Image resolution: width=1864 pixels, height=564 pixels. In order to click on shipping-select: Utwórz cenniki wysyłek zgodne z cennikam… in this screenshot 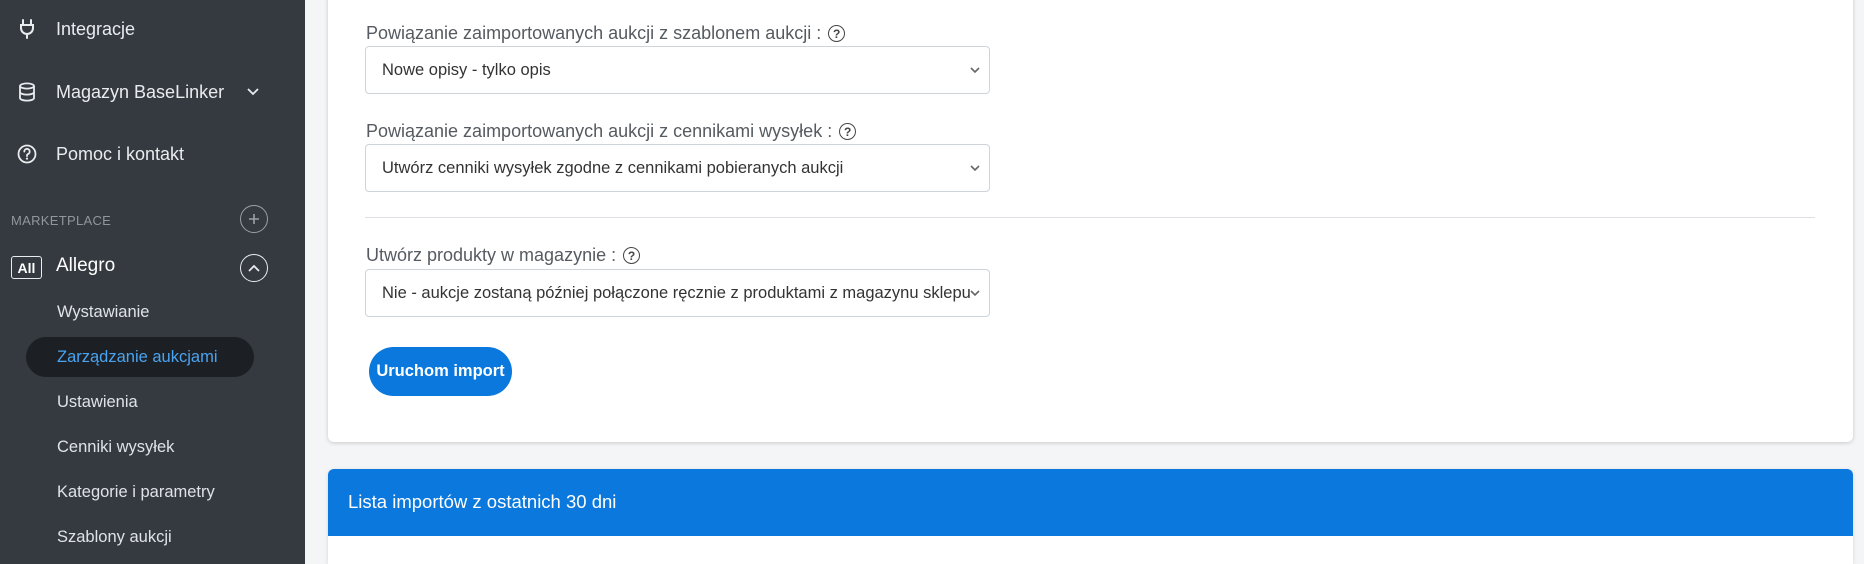, I will do `click(677, 168)`.